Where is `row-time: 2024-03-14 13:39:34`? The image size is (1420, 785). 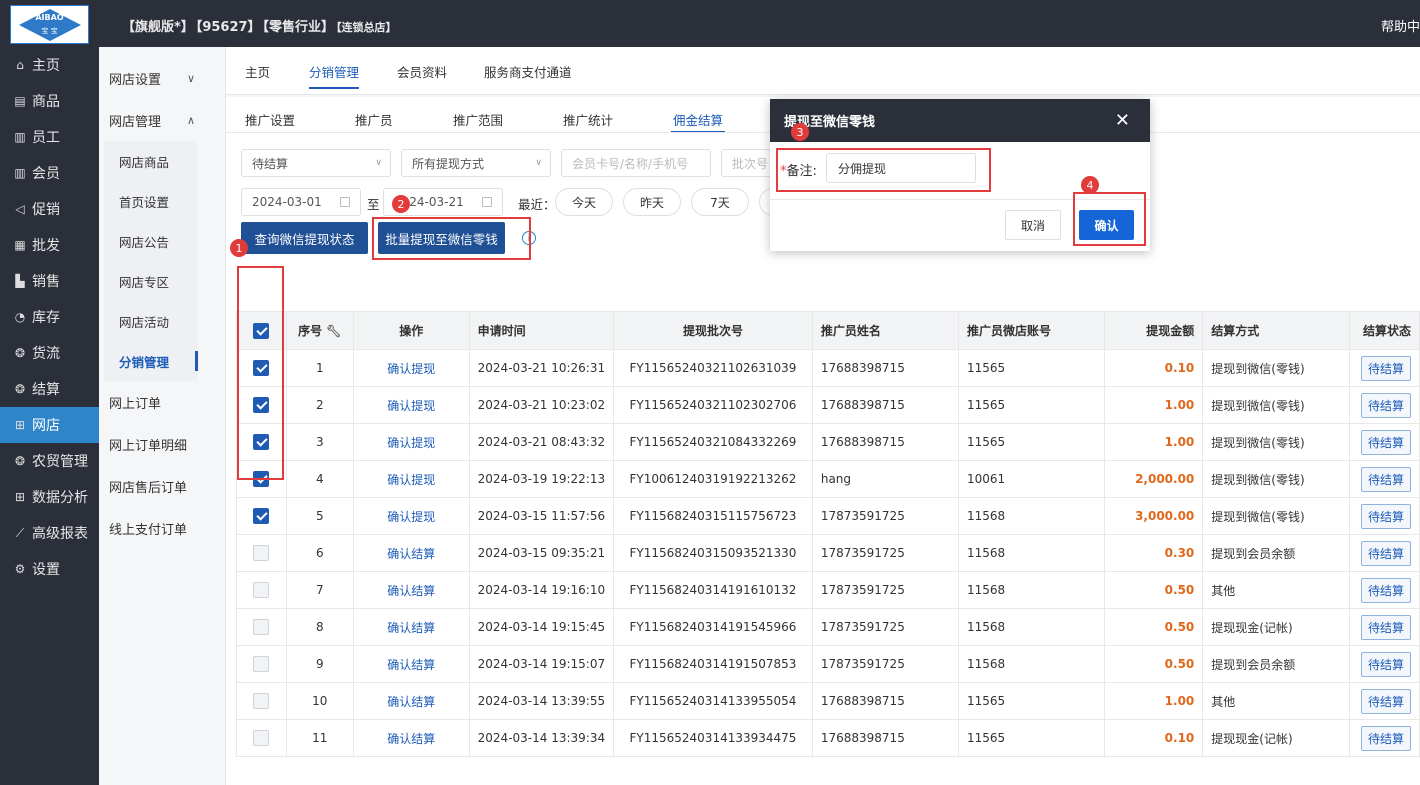 row-time: 2024-03-14 13:39:34 is located at coordinates (541, 738).